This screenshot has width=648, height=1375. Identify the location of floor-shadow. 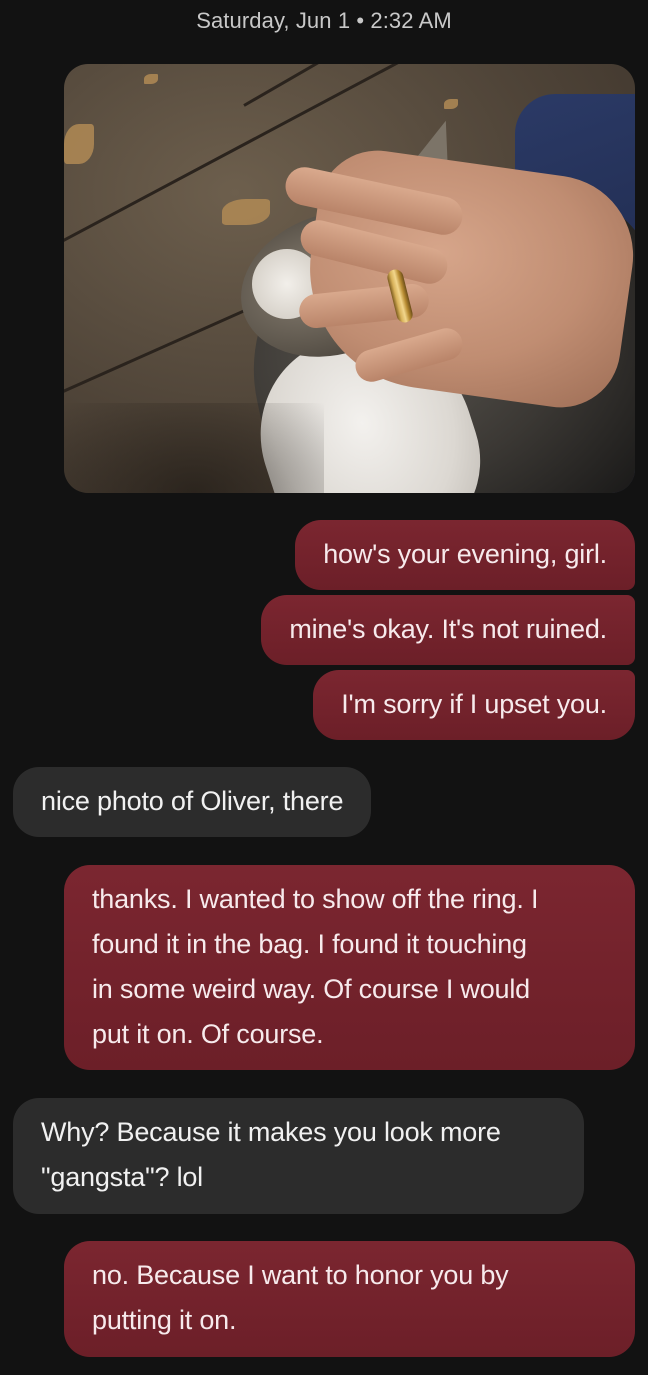
(194, 448).